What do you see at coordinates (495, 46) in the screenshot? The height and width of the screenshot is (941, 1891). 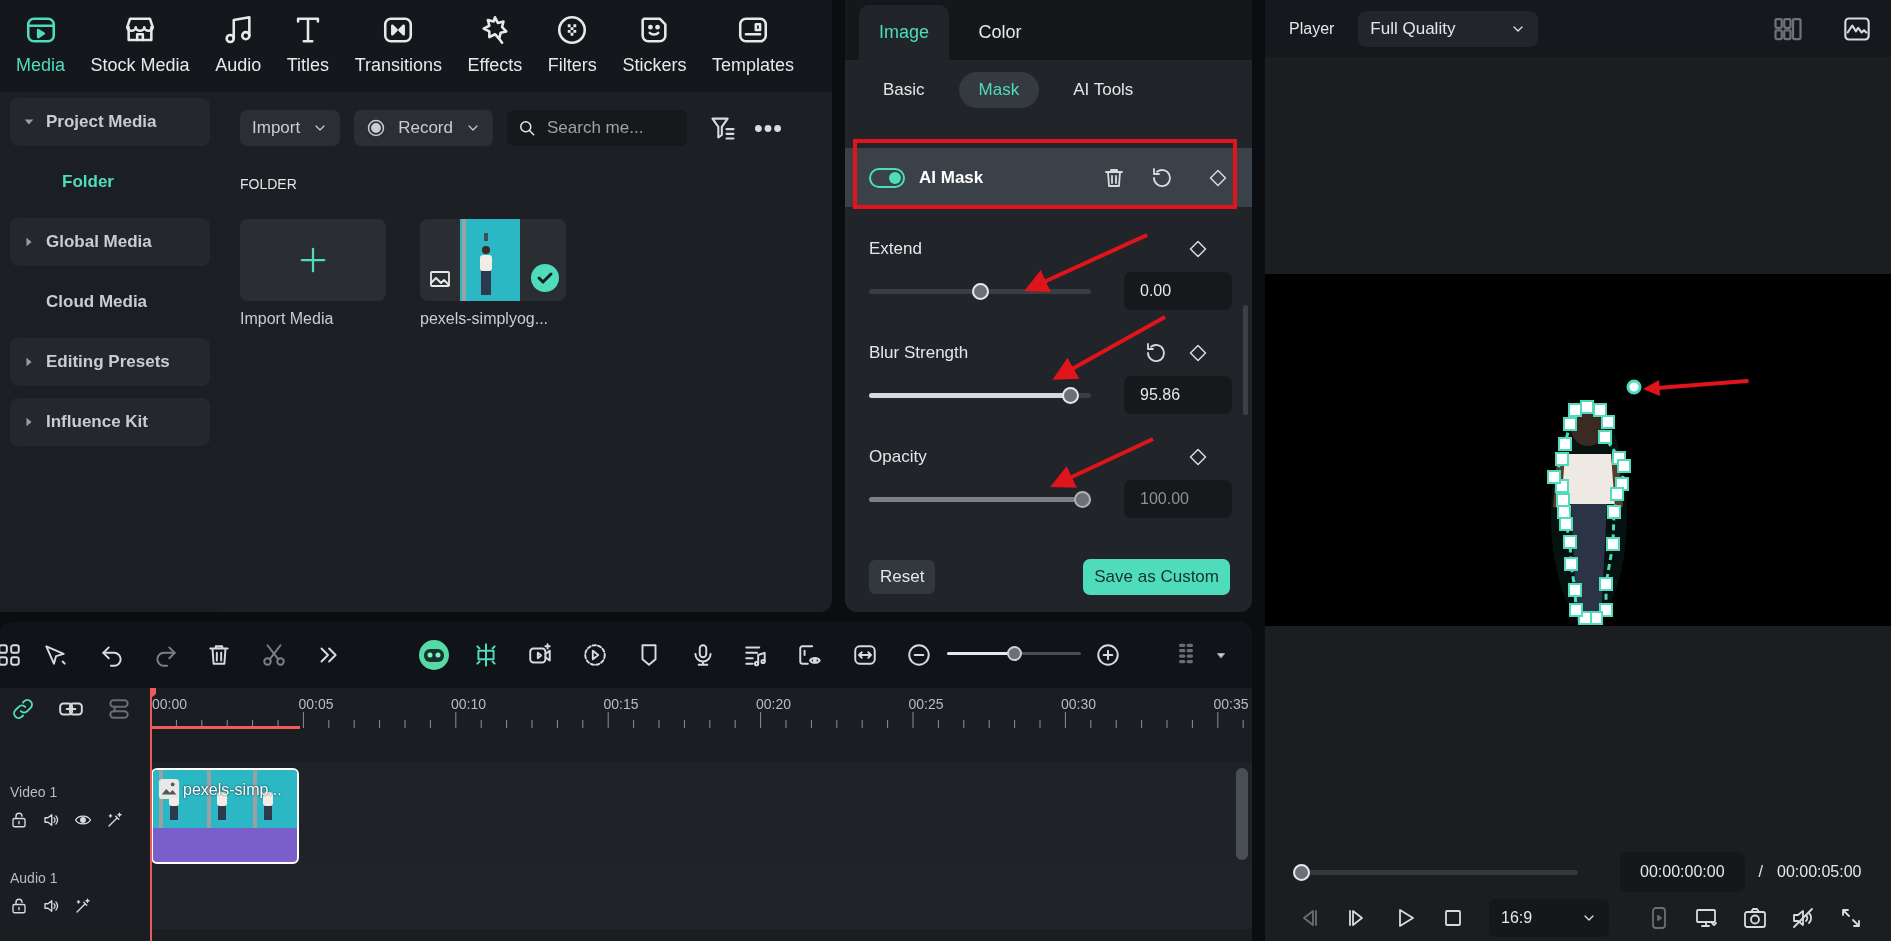 I see `nav-tab: Effects` at bounding box center [495, 46].